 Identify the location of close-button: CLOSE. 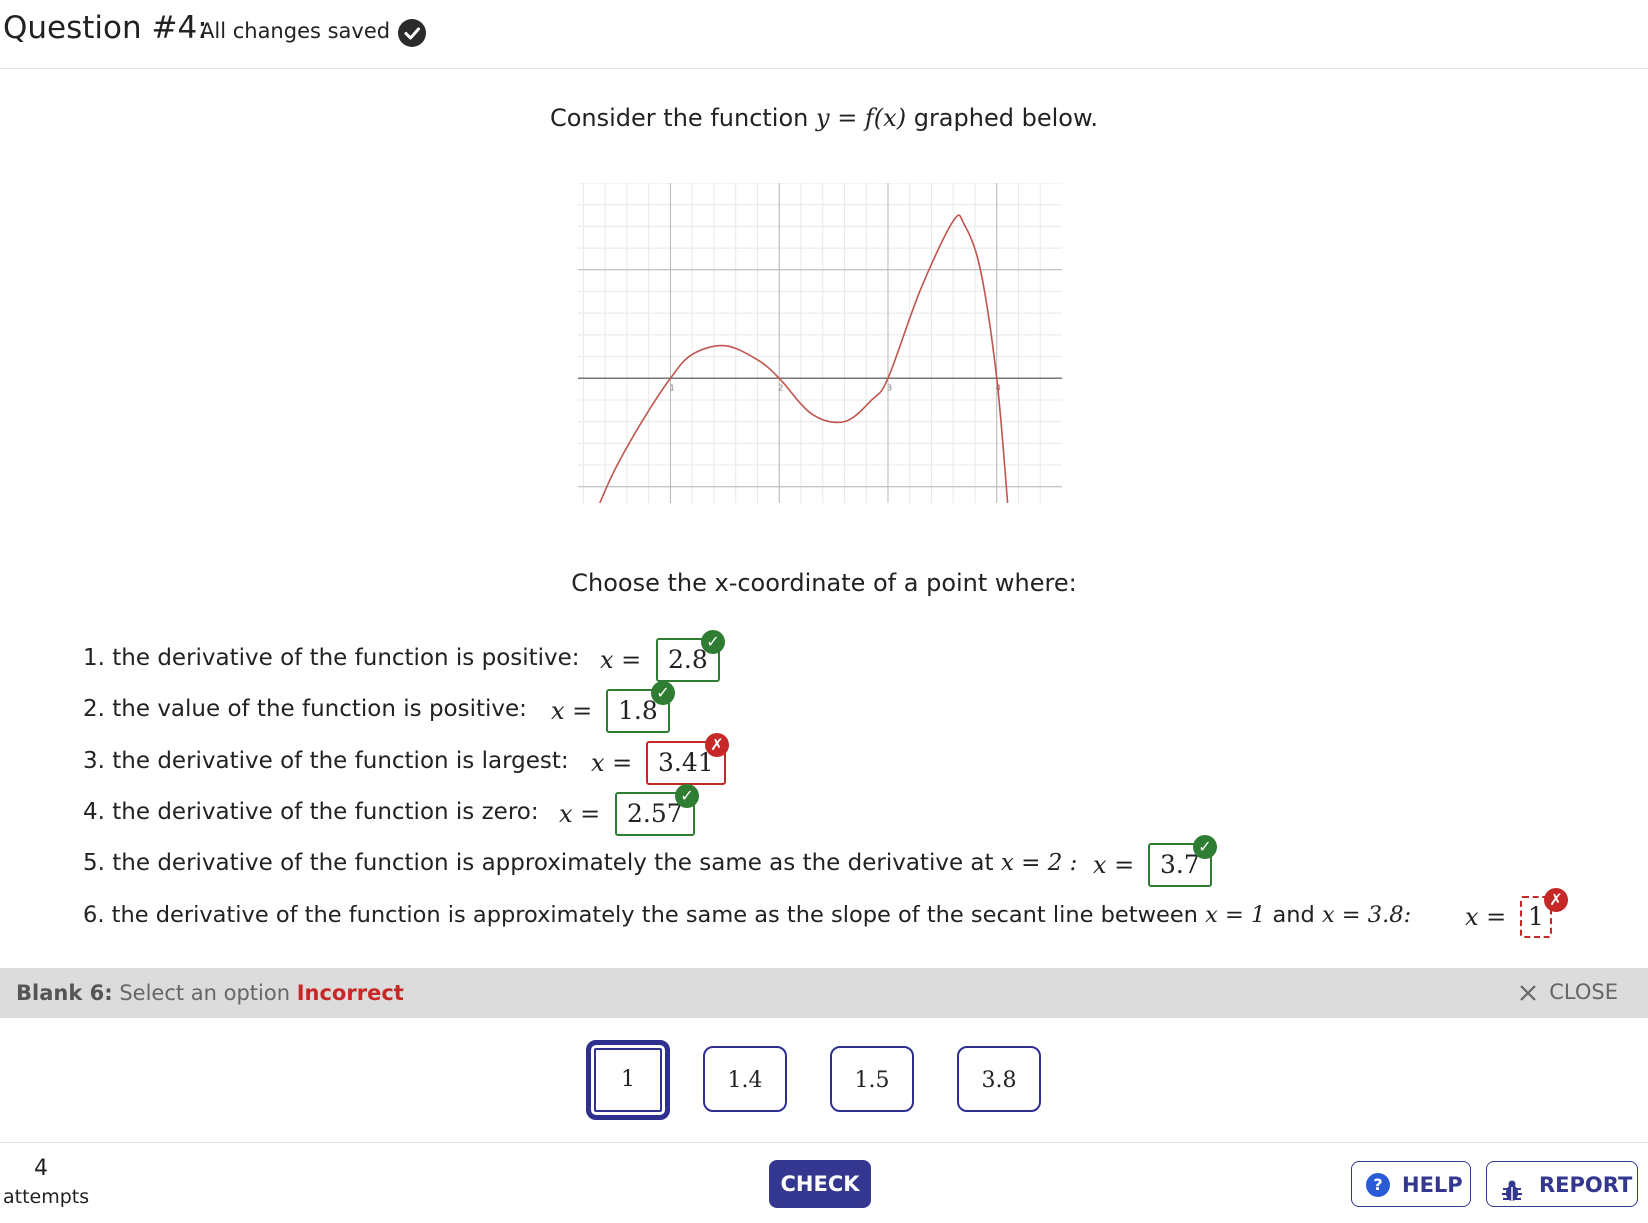
(1568, 993).